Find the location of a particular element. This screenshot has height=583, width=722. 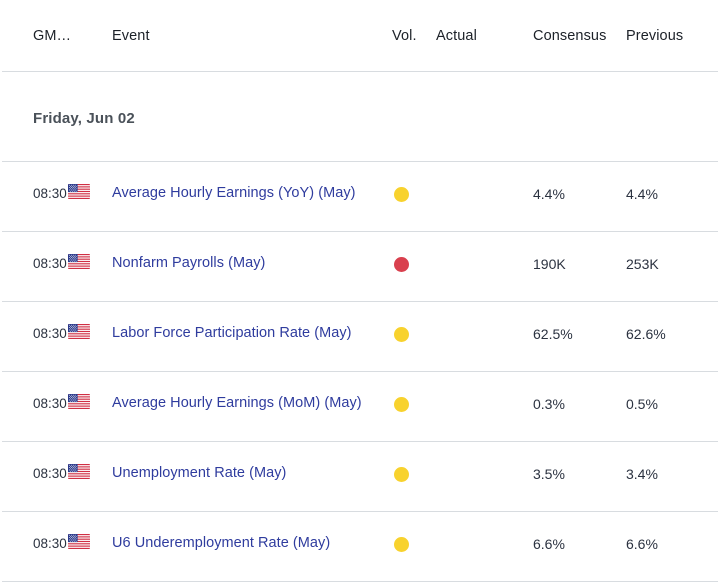

event-consensus: 62.5% is located at coordinates (553, 334).